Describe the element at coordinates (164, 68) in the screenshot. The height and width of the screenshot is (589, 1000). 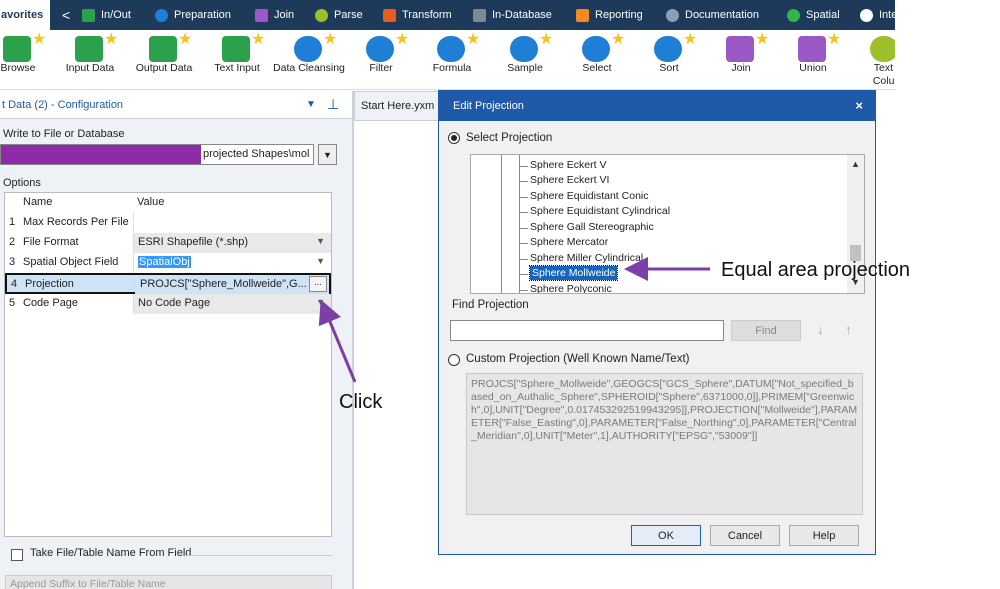
I see `tool-label: Output Data` at that location.